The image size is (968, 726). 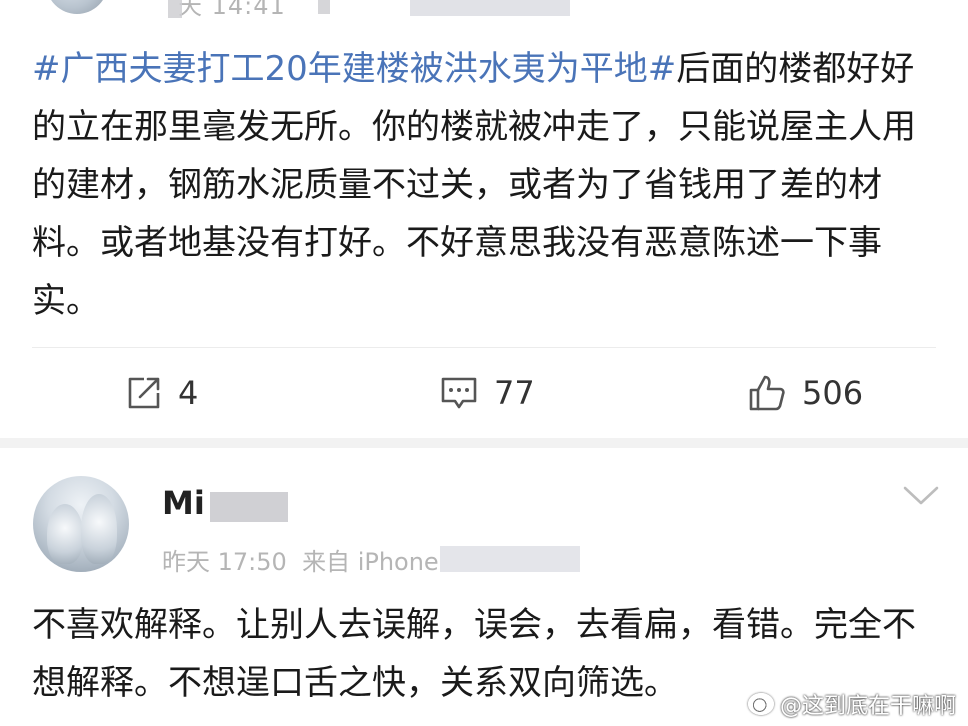 I want to click on thumbs-up-icon, so click(x=767, y=393).